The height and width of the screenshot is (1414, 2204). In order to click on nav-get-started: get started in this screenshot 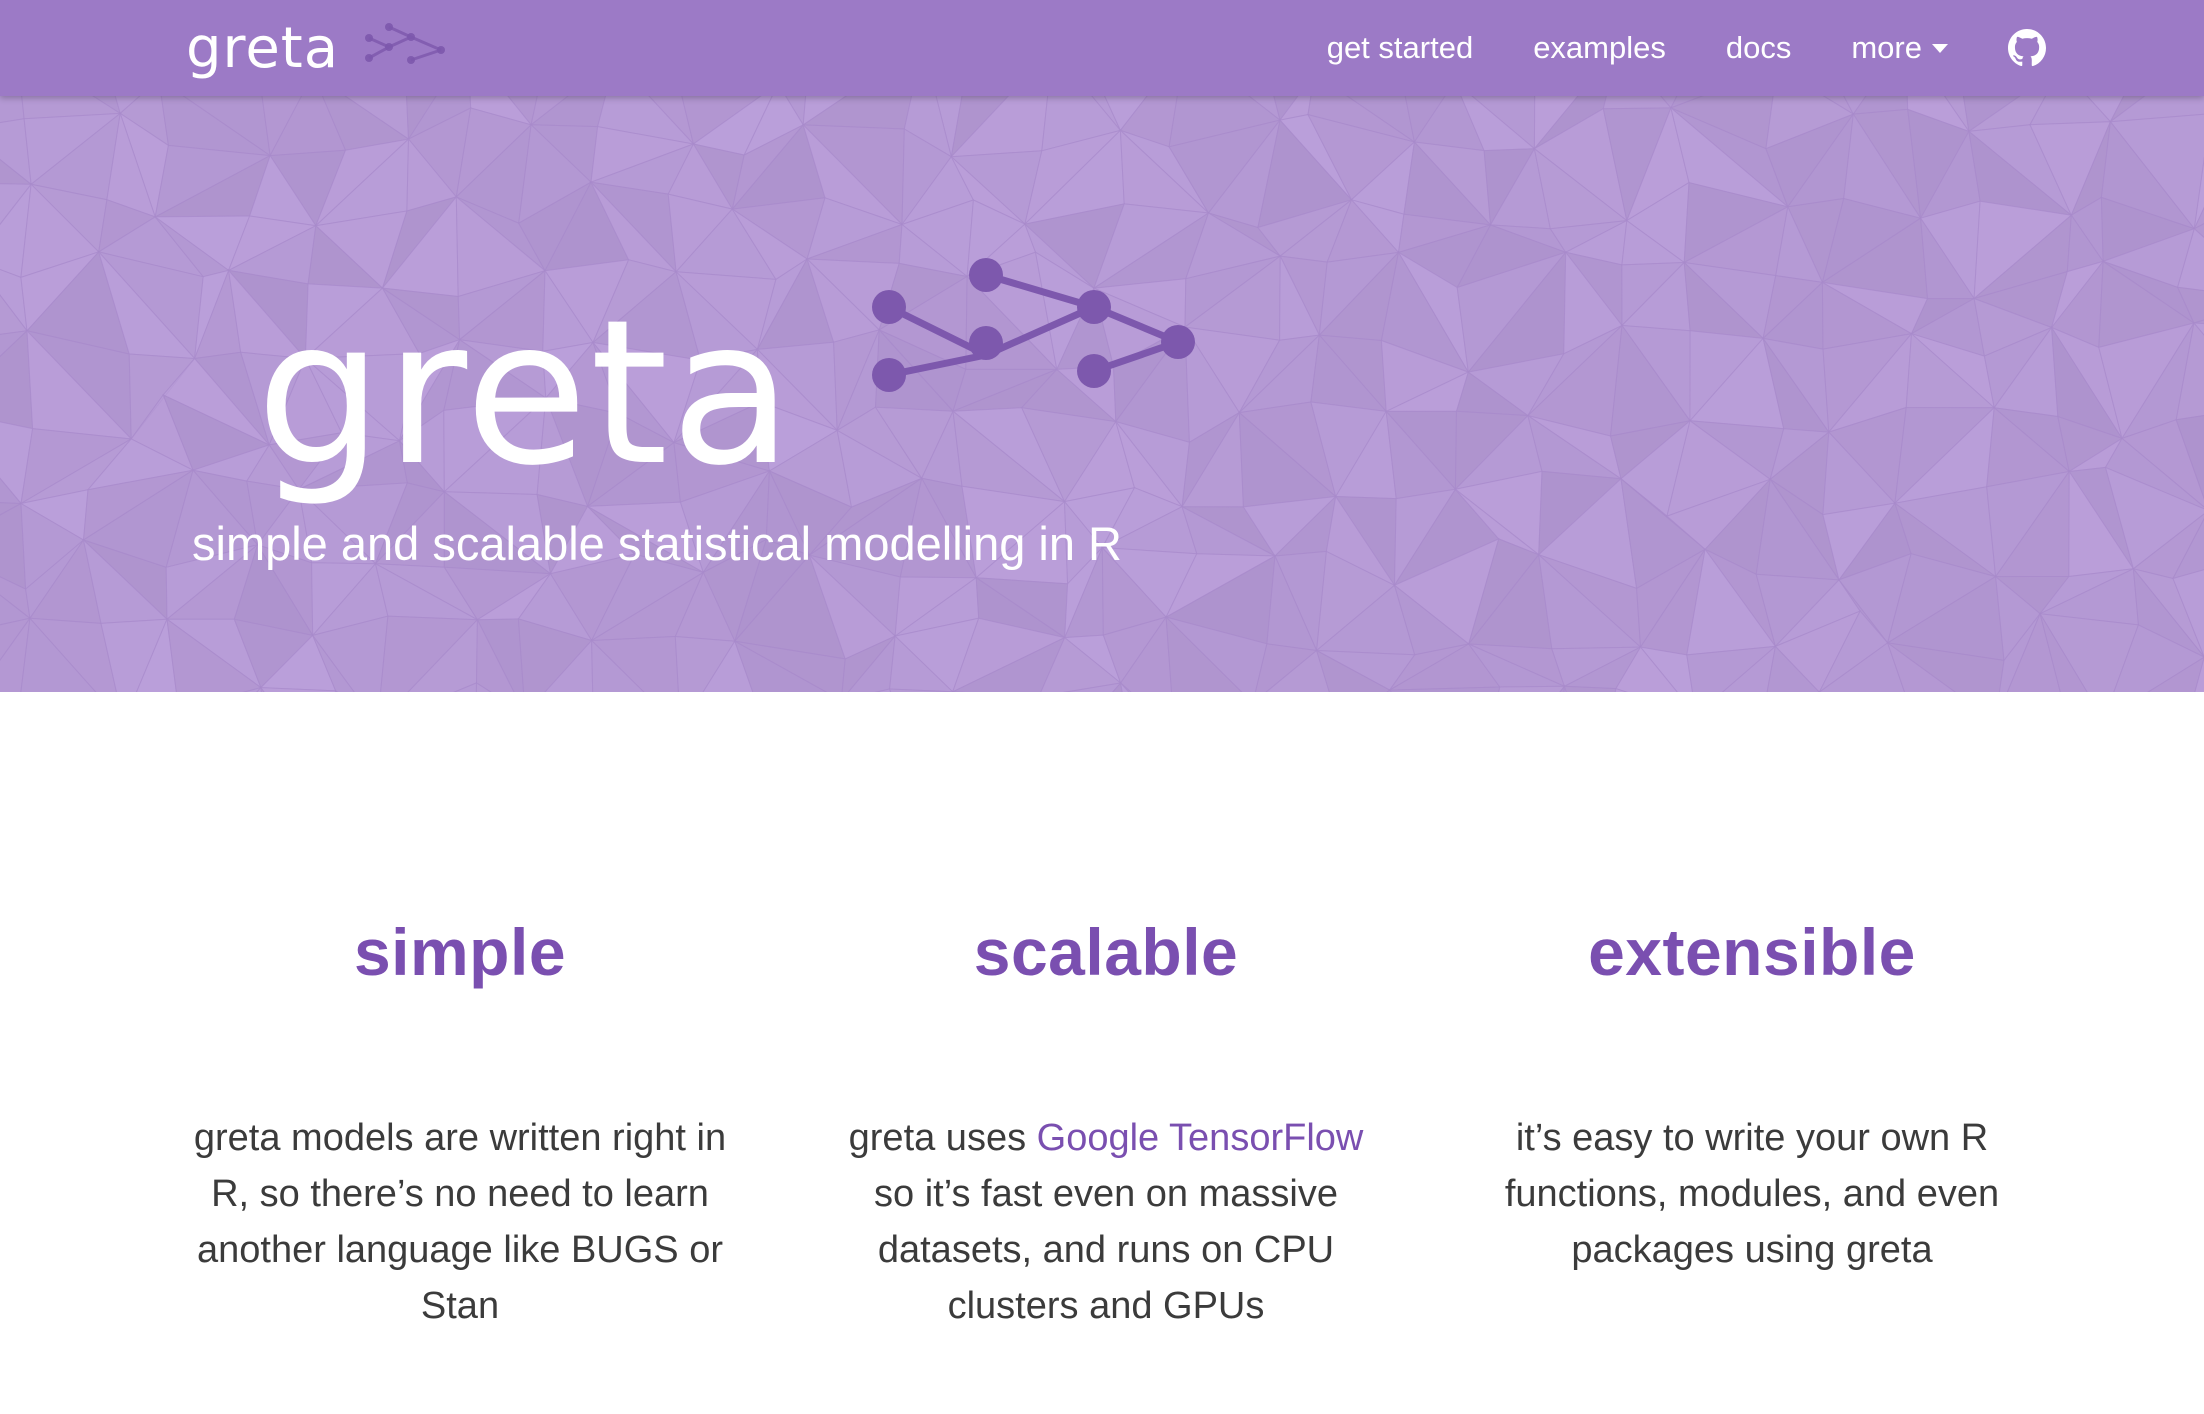, I will do `click(1400, 48)`.